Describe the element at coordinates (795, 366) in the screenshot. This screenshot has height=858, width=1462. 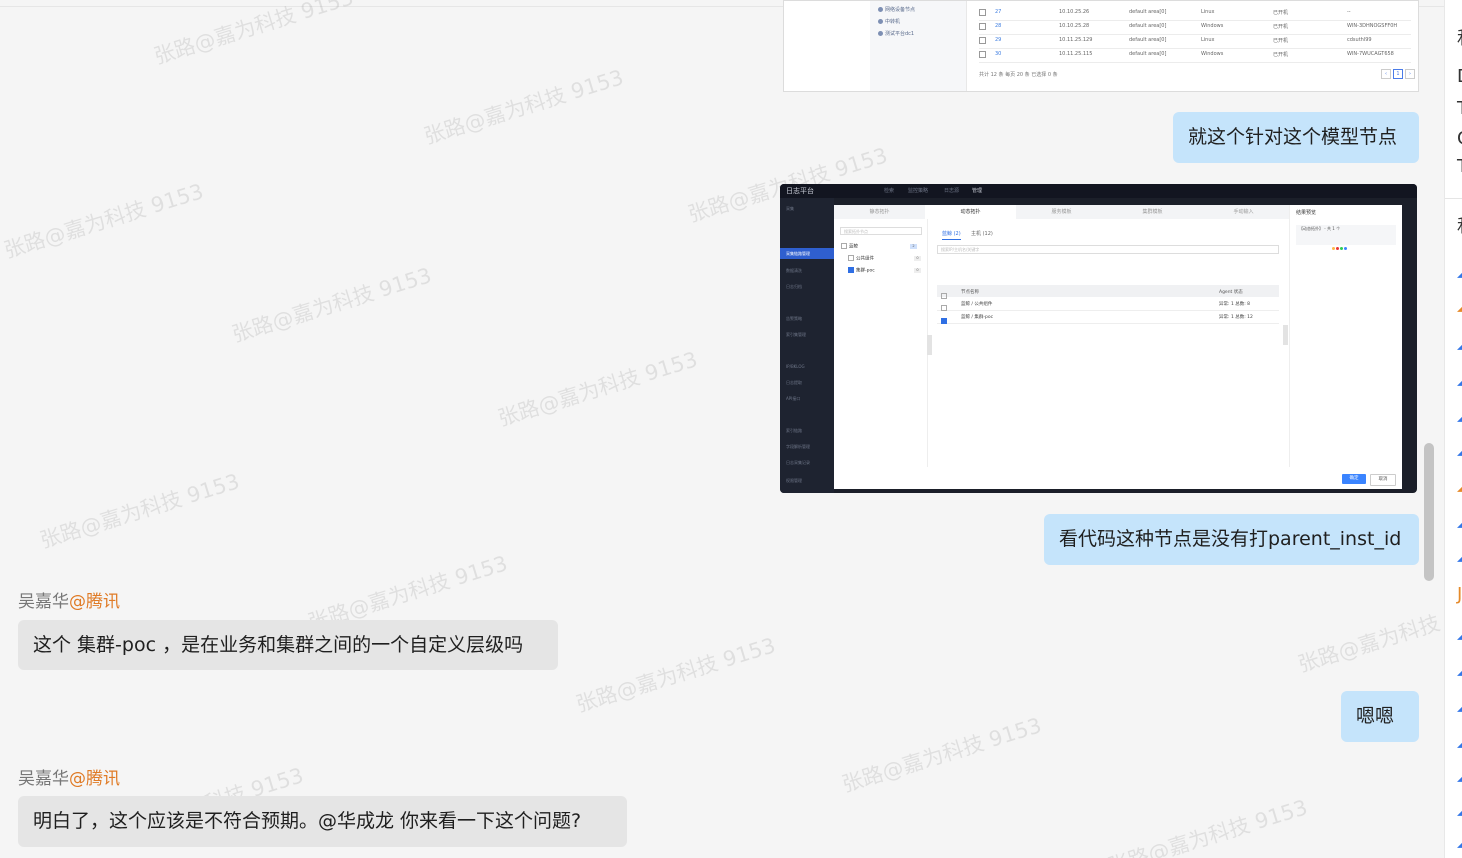
I see `sidebar-item: IP/BKLOG` at that location.